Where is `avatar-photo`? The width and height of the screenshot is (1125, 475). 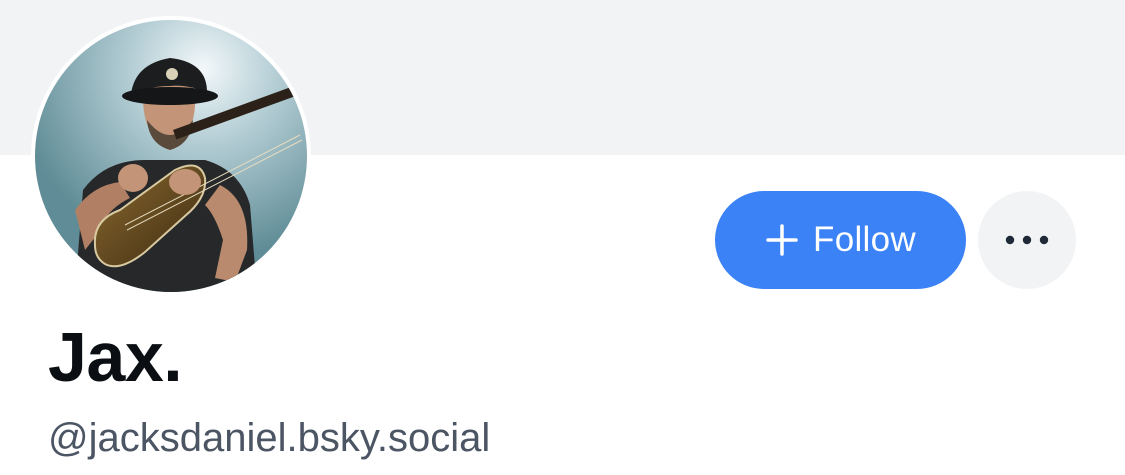 avatar-photo is located at coordinates (171, 156).